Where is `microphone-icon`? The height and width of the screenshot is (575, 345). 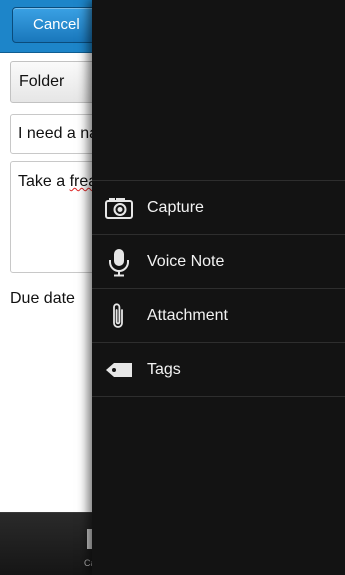
microphone-icon is located at coordinates (119, 262).